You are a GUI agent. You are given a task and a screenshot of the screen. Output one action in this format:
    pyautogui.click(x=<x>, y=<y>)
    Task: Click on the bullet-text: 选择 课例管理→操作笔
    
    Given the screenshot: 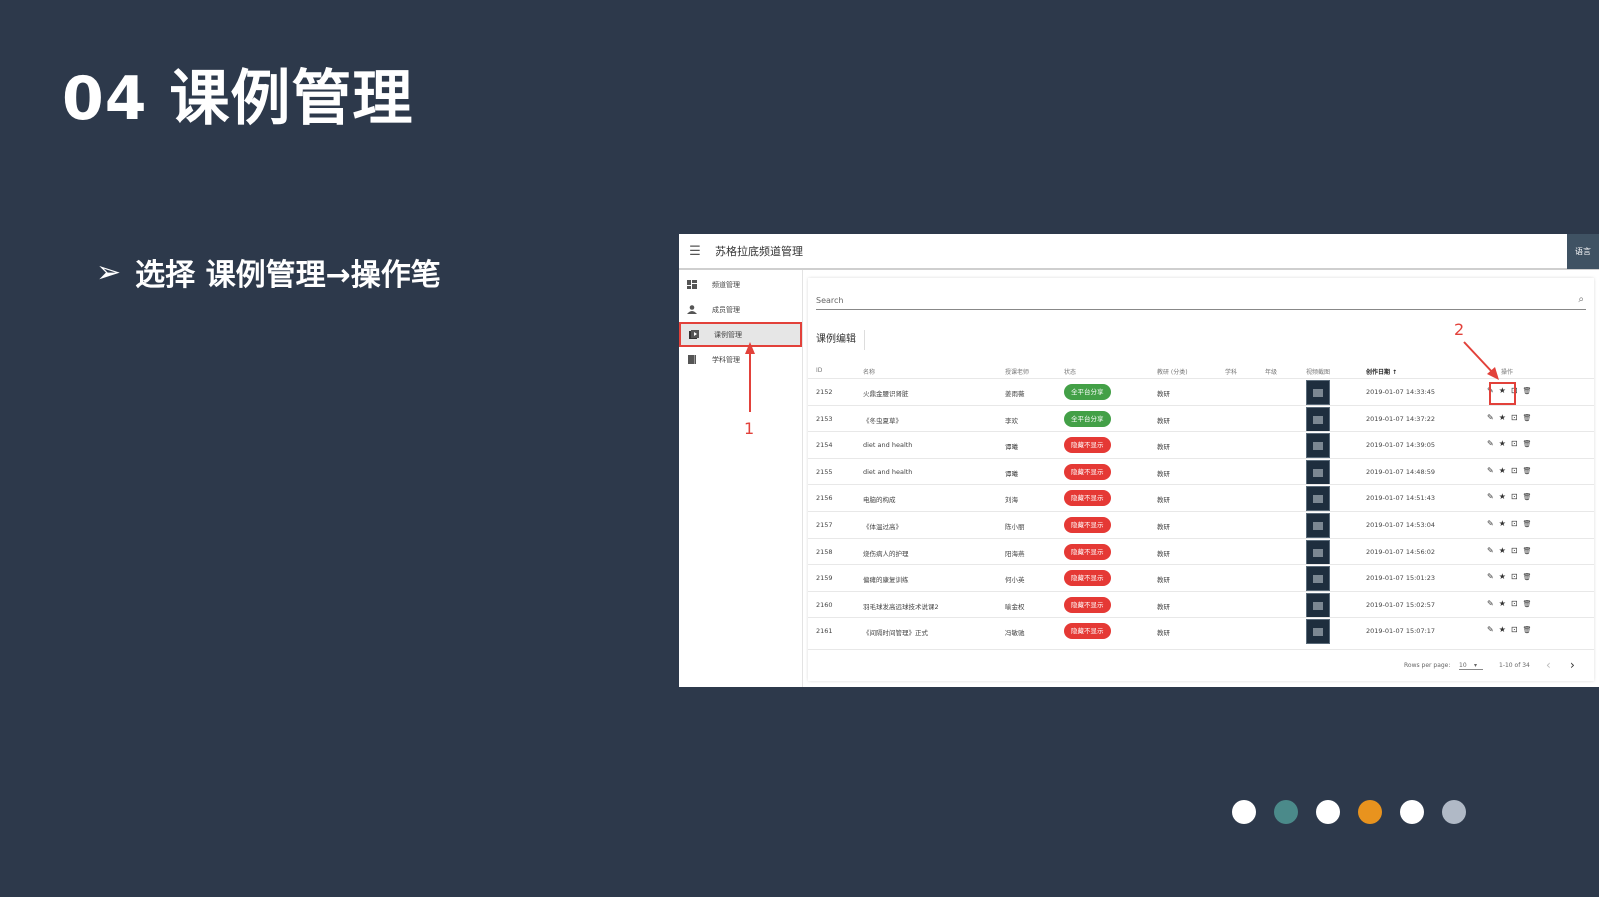 What is the action you would take?
    pyautogui.click(x=288, y=275)
    